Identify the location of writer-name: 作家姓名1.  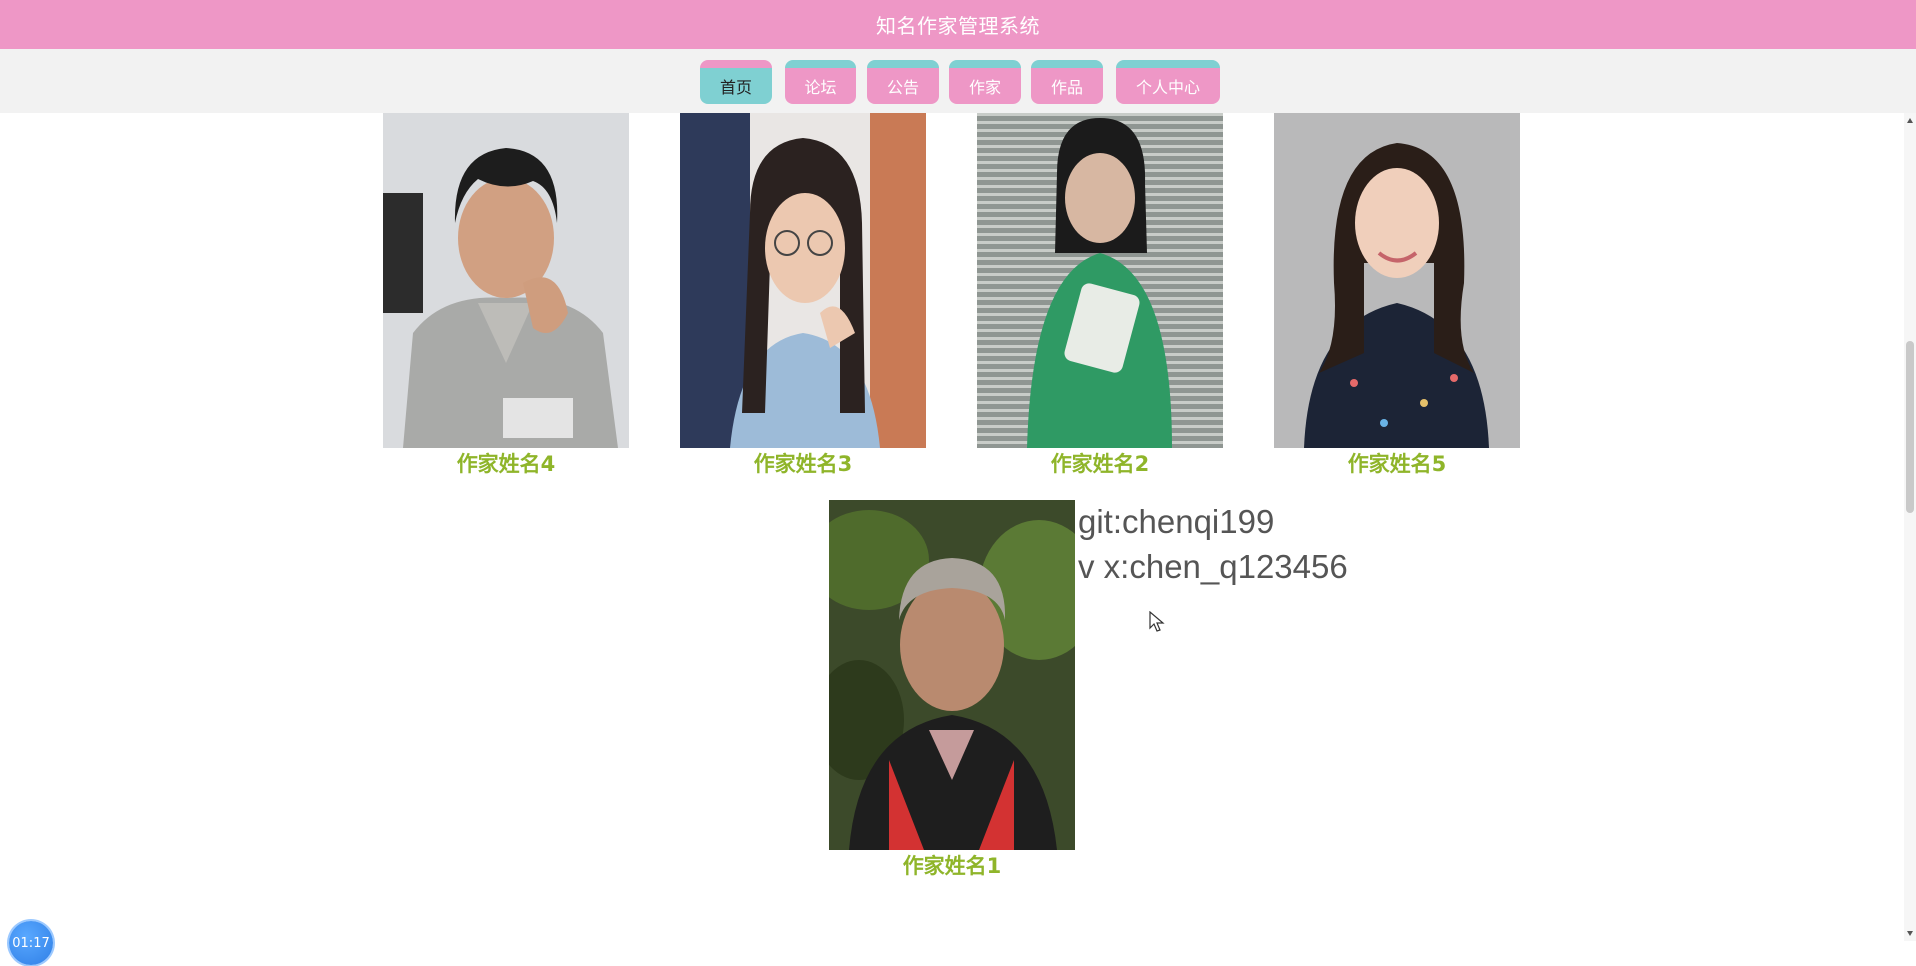
(952, 866).